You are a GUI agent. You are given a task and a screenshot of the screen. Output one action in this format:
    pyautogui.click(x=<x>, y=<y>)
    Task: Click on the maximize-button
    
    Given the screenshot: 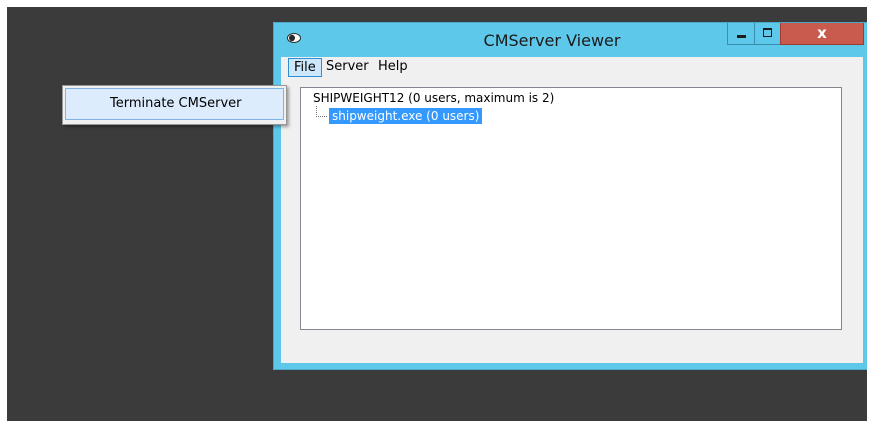 What is the action you would take?
    pyautogui.click(x=767, y=34)
    